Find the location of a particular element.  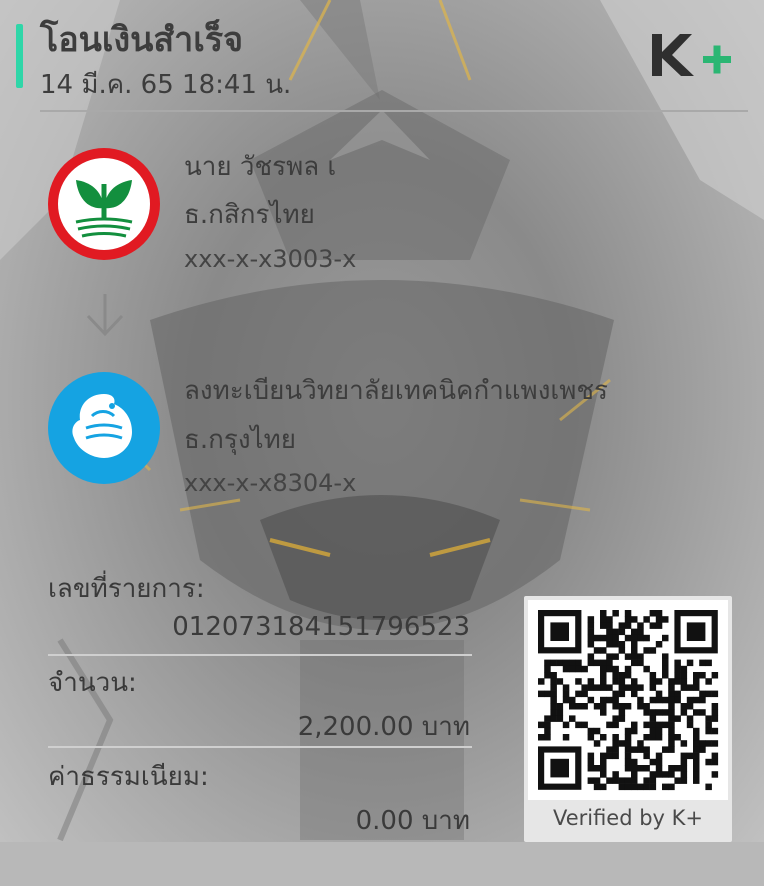

bottom-bar is located at coordinates (382, 864).